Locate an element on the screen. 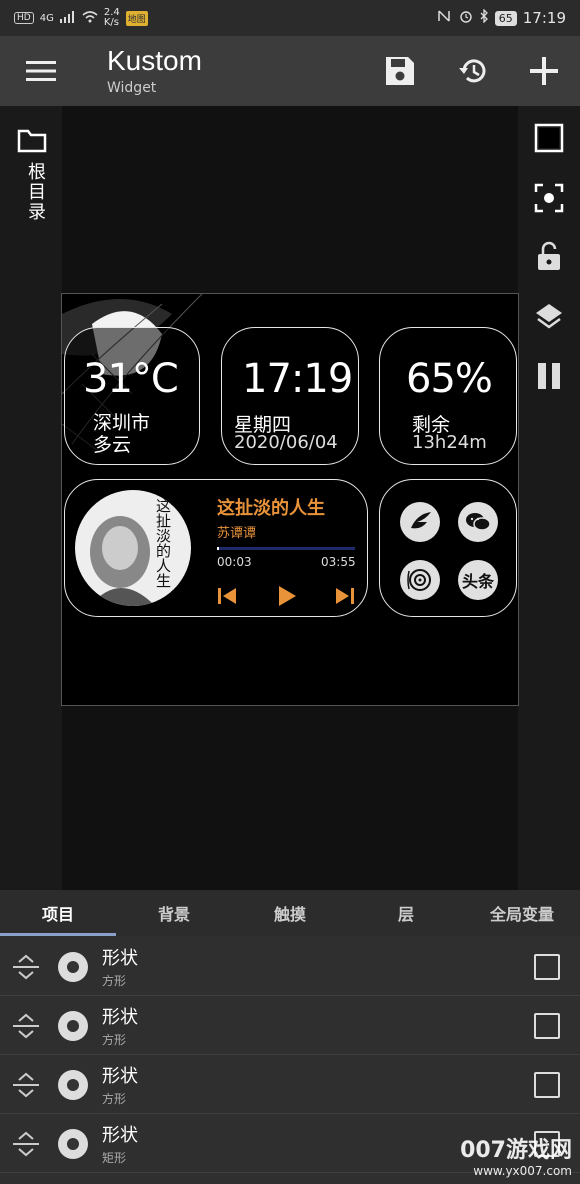 Image resolution: width=580 pixels, height=1184 pixels. date: 2020/06/04 is located at coordinates (286, 442).